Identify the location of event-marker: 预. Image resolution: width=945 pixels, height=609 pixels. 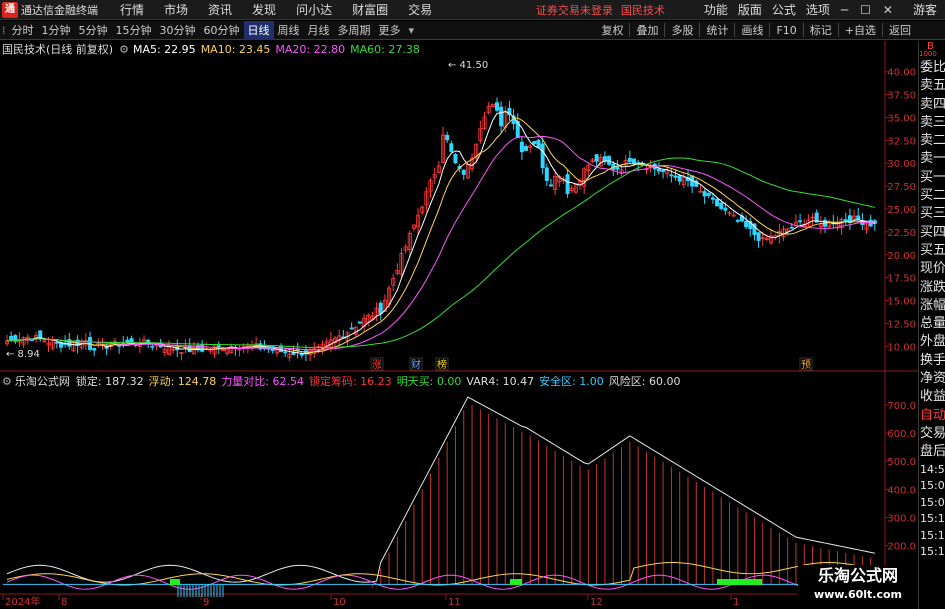
(806, 365).